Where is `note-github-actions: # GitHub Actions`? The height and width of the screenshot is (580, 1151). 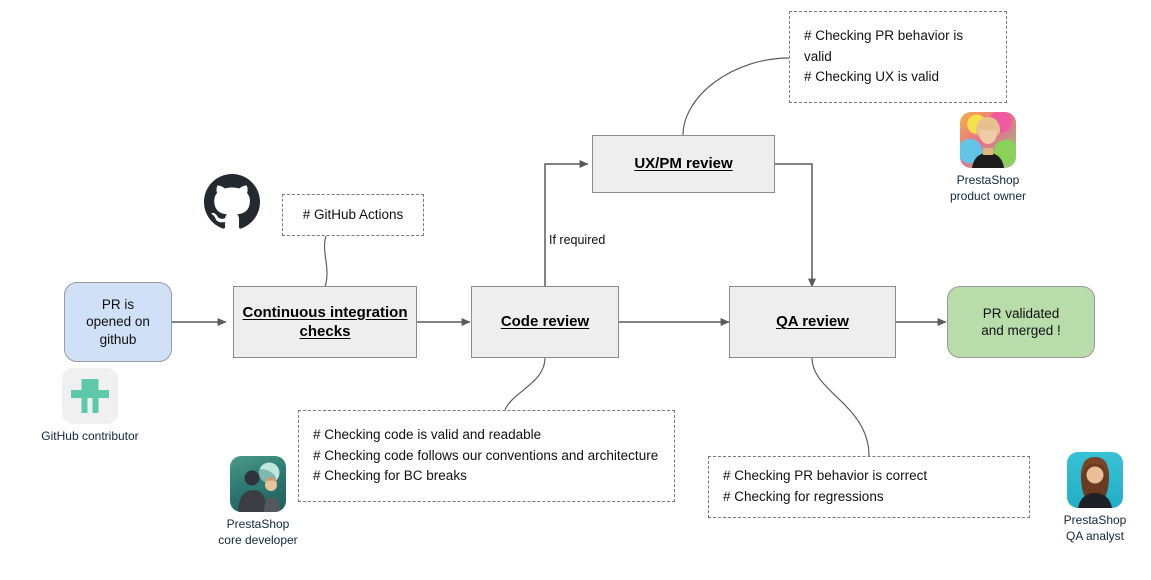
note-github-actions: # GitHub Actions is located at coordinates (353, 215).